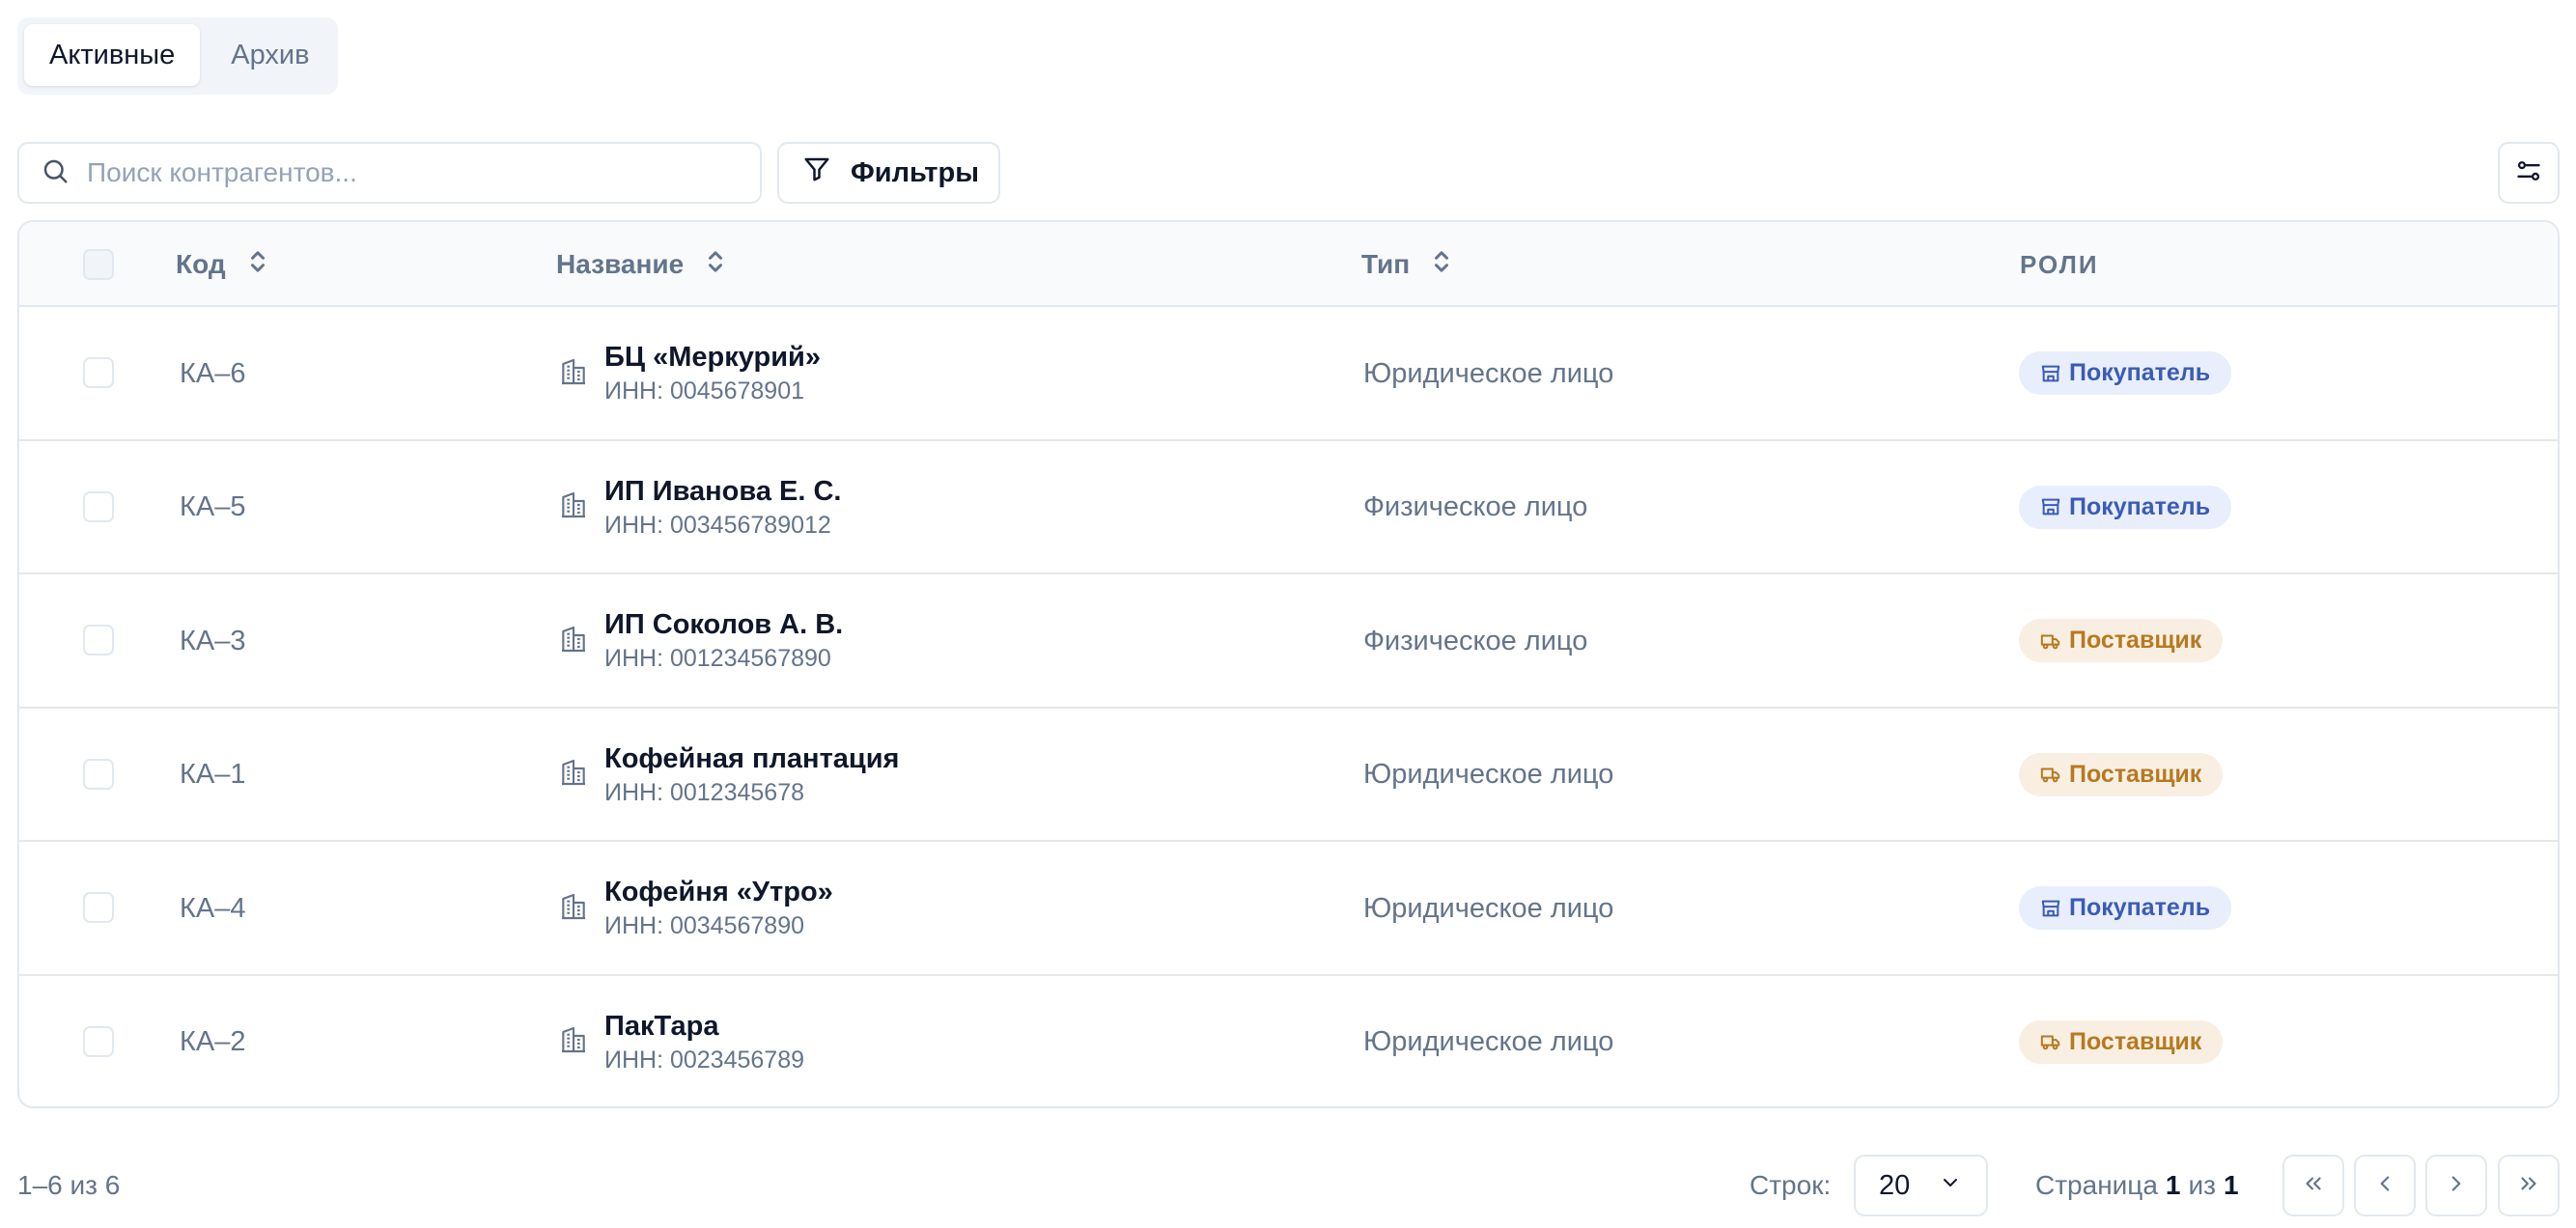 The width and height of the screenshot is (2576, 1228). Describe the element at coordinates (915, 172) in the screenshot. I see `filters-label: Фильтры` at that location.